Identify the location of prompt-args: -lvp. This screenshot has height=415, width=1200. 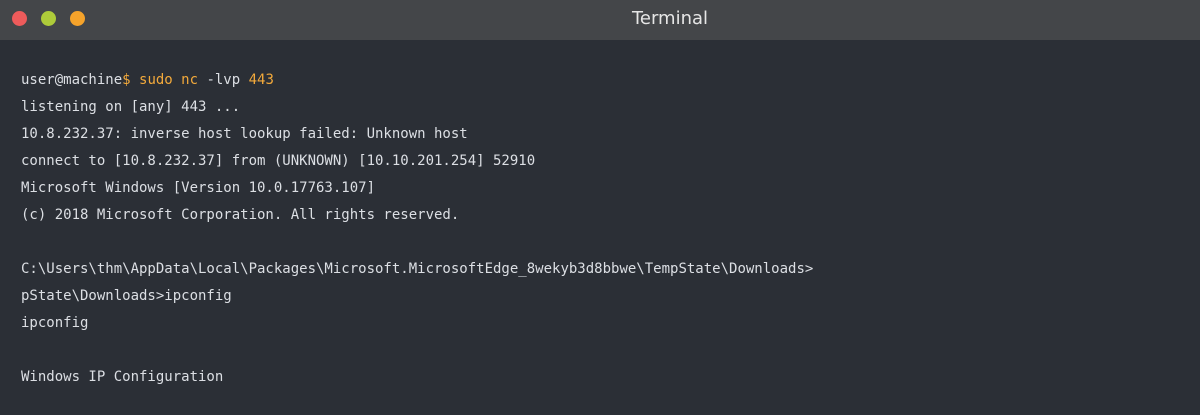
(227, 80).